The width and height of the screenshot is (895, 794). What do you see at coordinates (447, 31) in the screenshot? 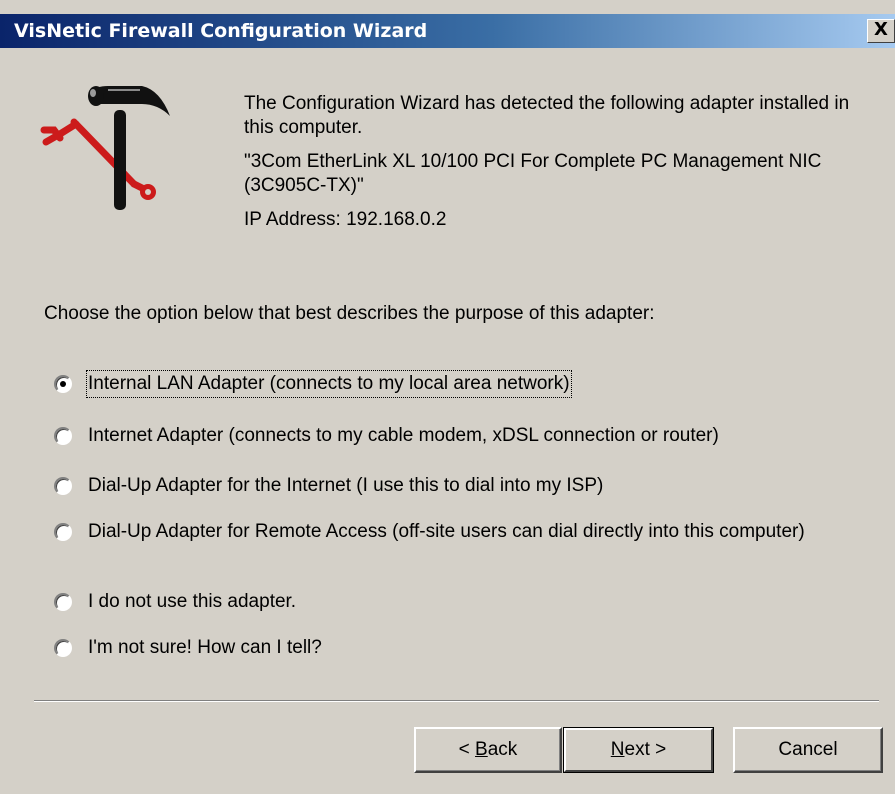
I see `title-bar: VisNetic Firewall Configuration Wizard X` at bounding box center [447, 31].